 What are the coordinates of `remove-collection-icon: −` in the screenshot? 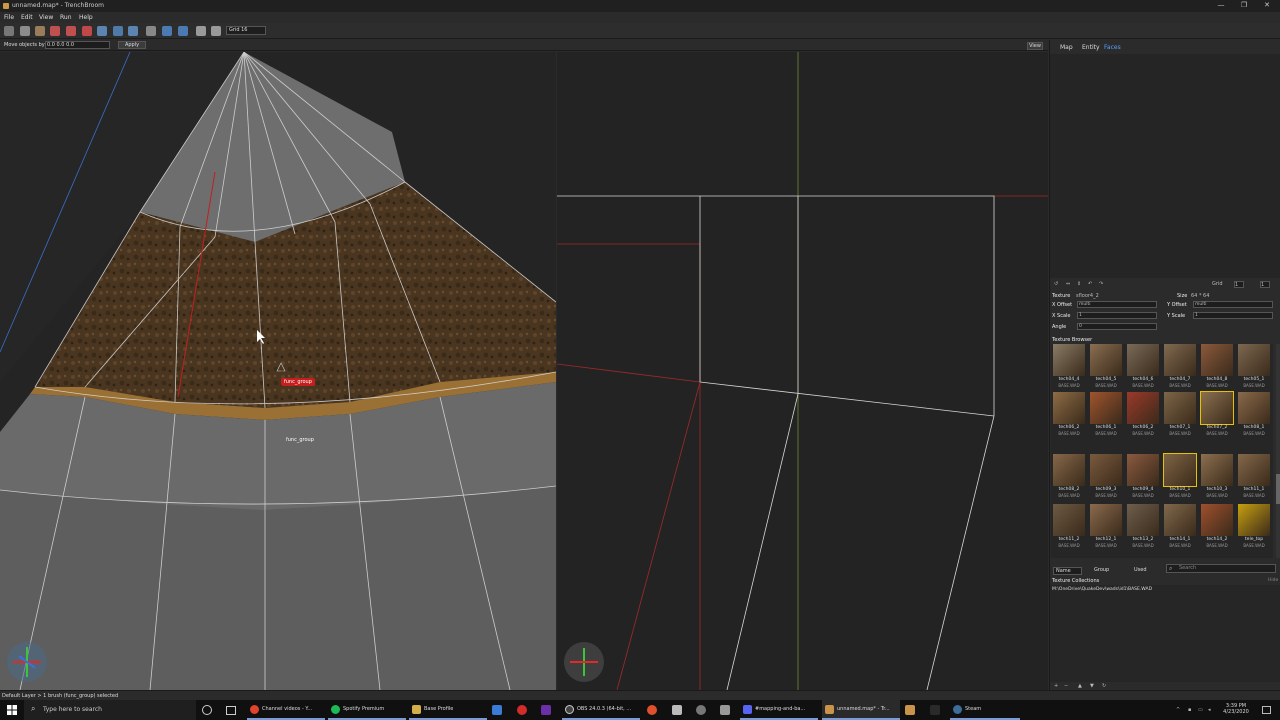 It's located at (1066, 686).